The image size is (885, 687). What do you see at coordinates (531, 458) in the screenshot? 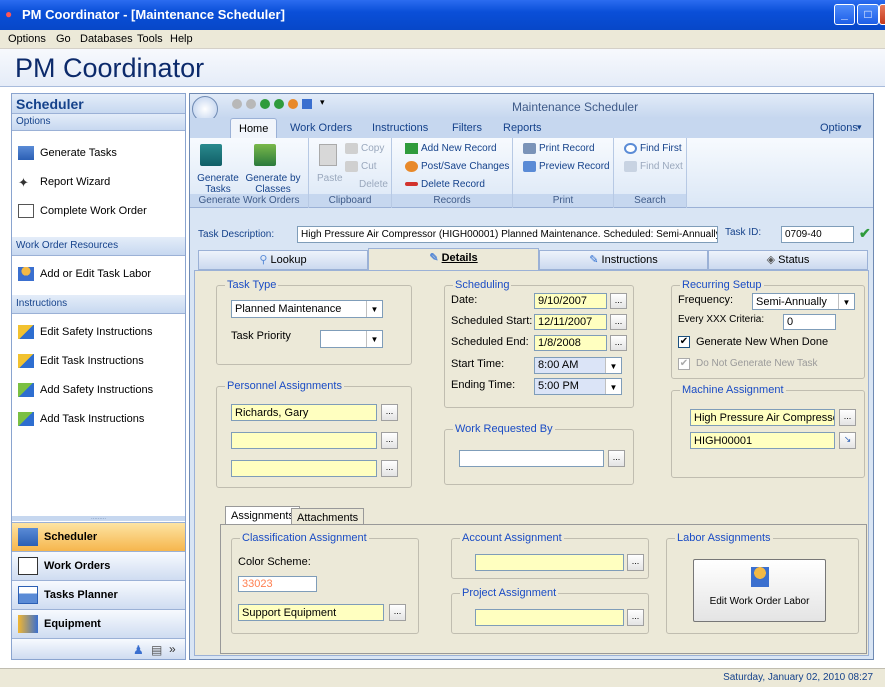
I see `work-requested-field` at bounding box center [531, 458].